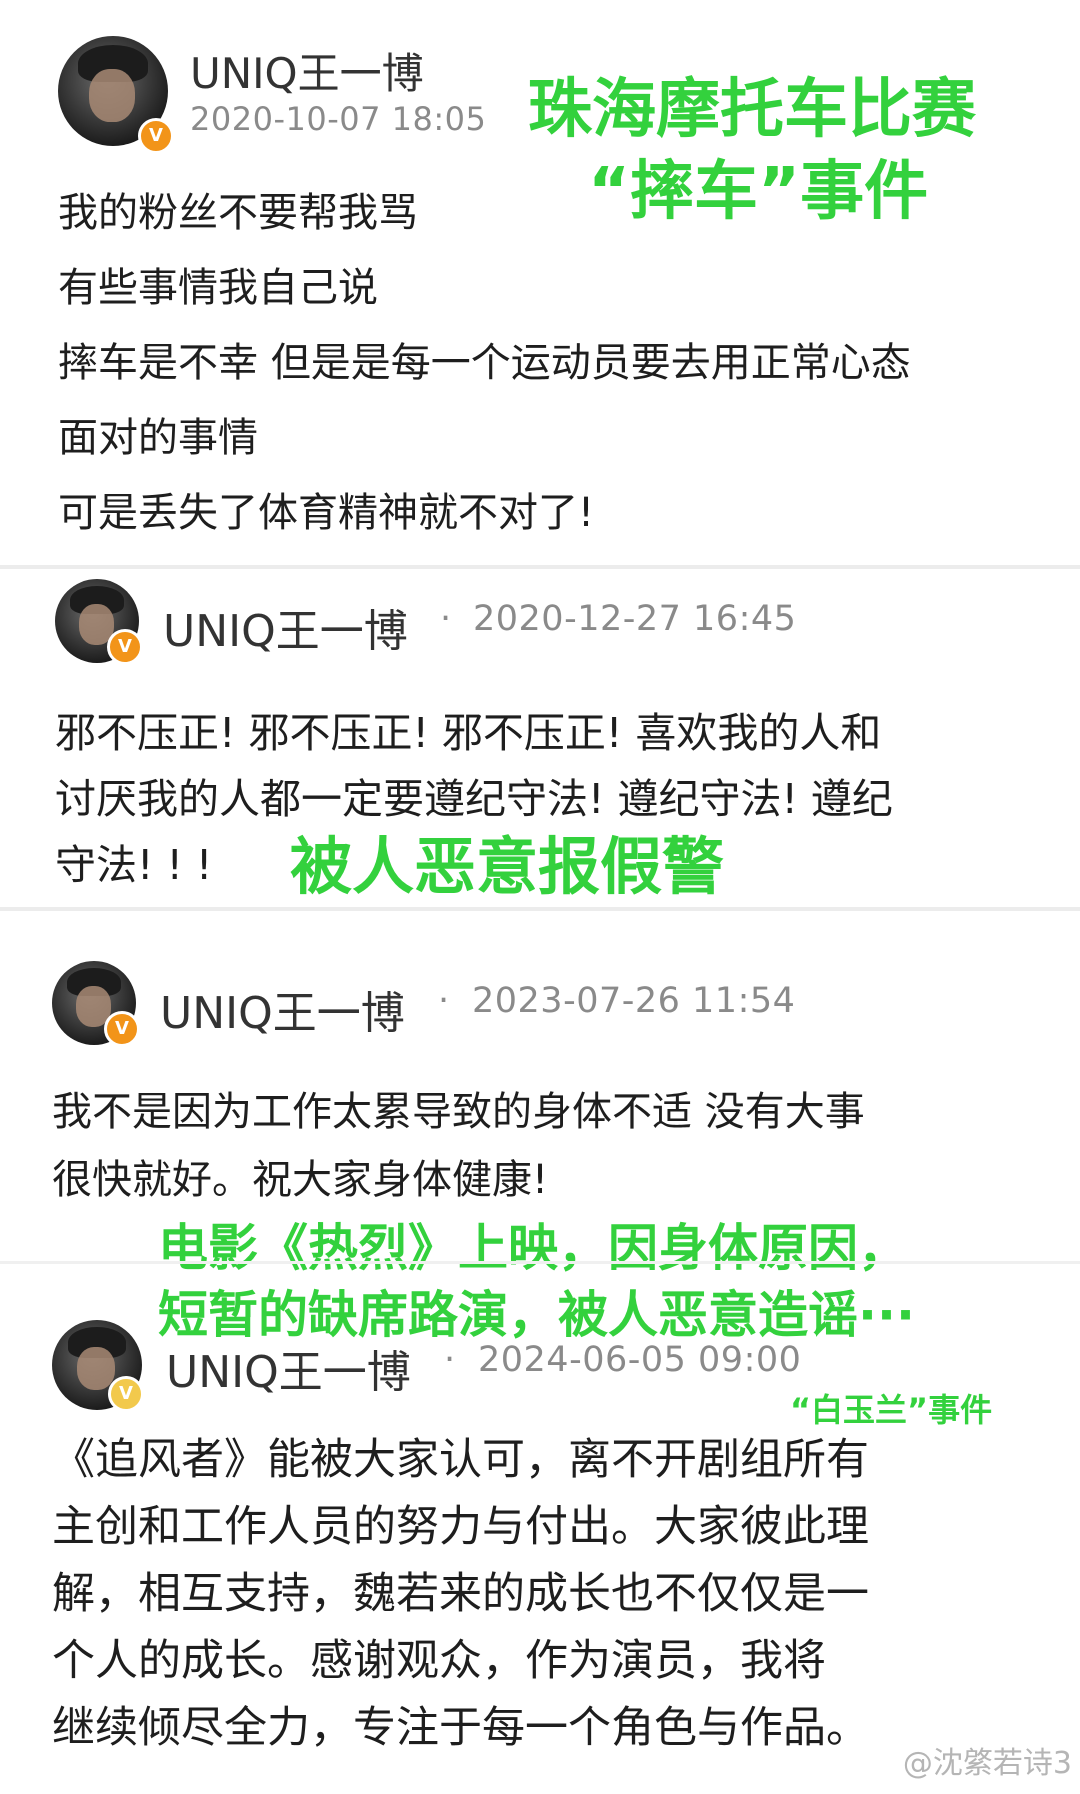  What do you see at coordinates (439, 1661) in the screenshot?
I see `post-text-line: 个人的成长。感谢观众，作为演员，我将` at bounding box center [439, 1661].